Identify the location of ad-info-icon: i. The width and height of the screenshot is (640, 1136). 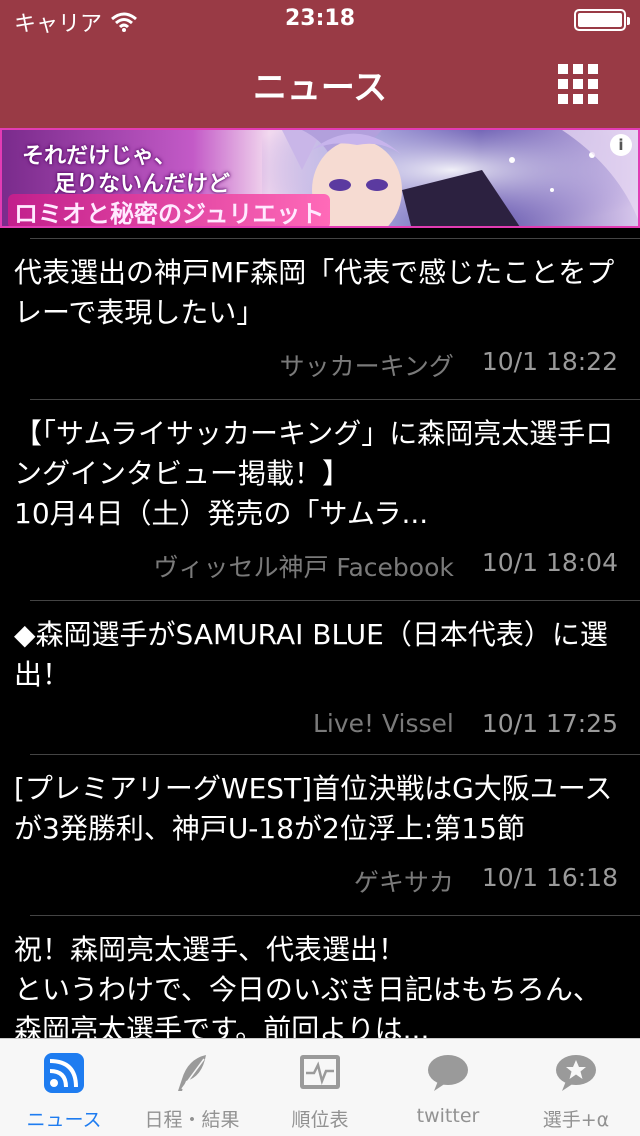
(621, 145).